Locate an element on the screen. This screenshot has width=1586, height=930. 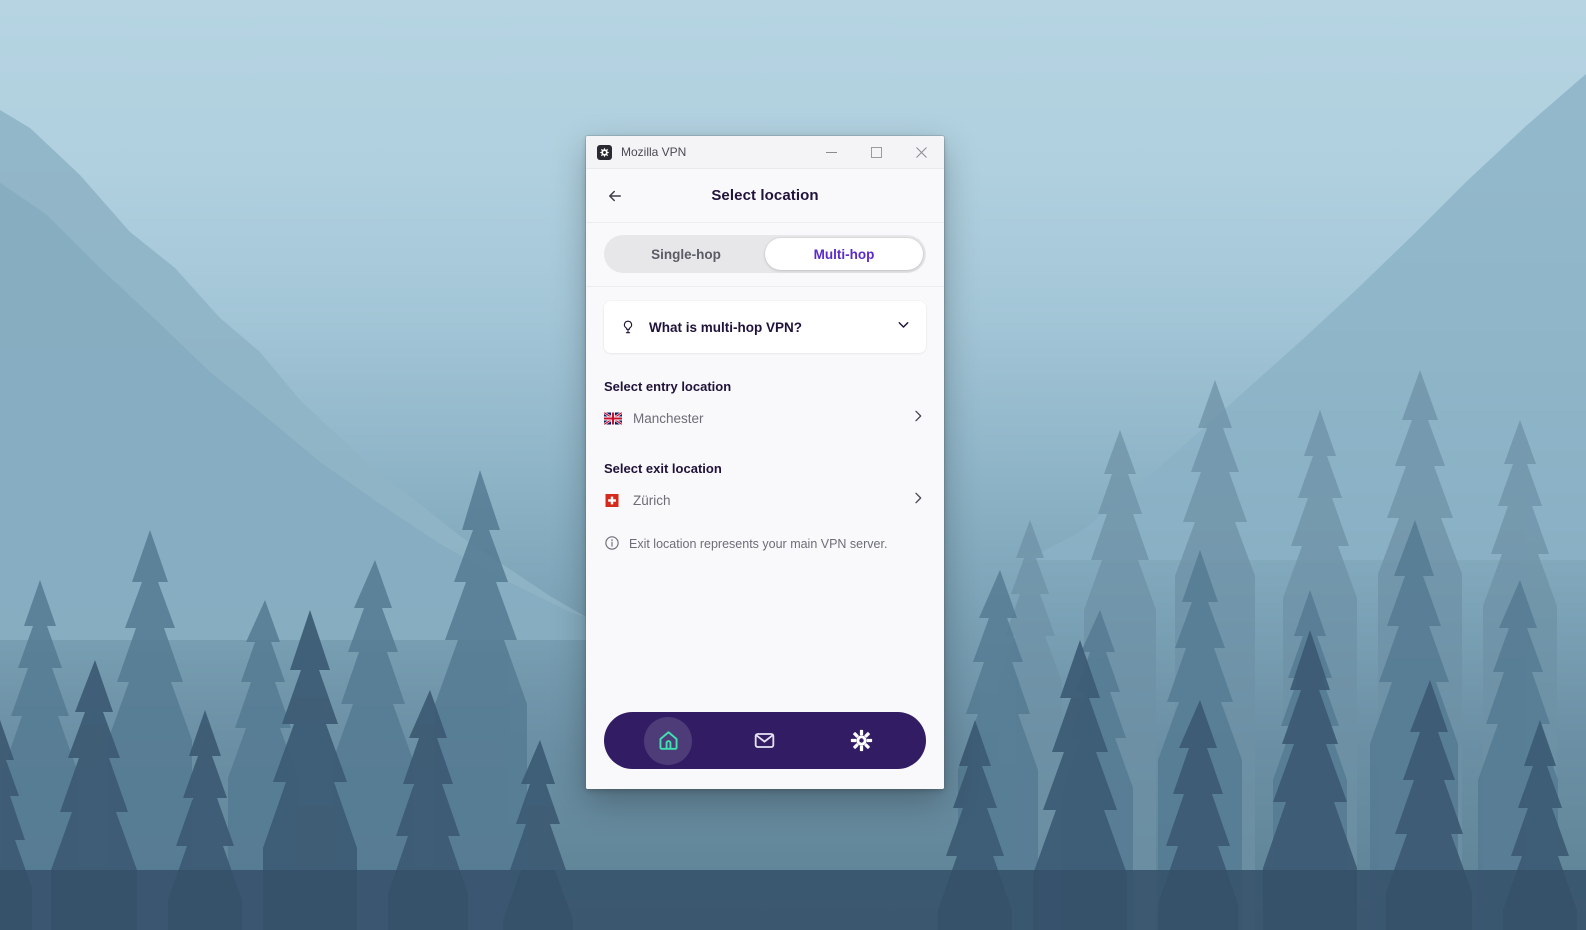
entry-location-row: Manchester is located at coordinates (765, 418).